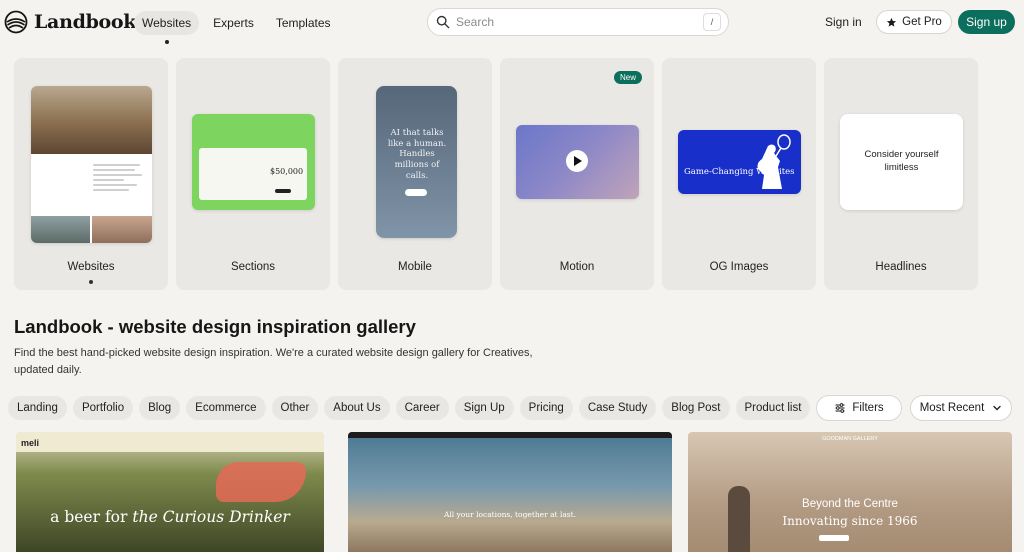  Describe the element at coordinates (415, 267) in the screenshot. I see `category-label: Mobile` at that location.